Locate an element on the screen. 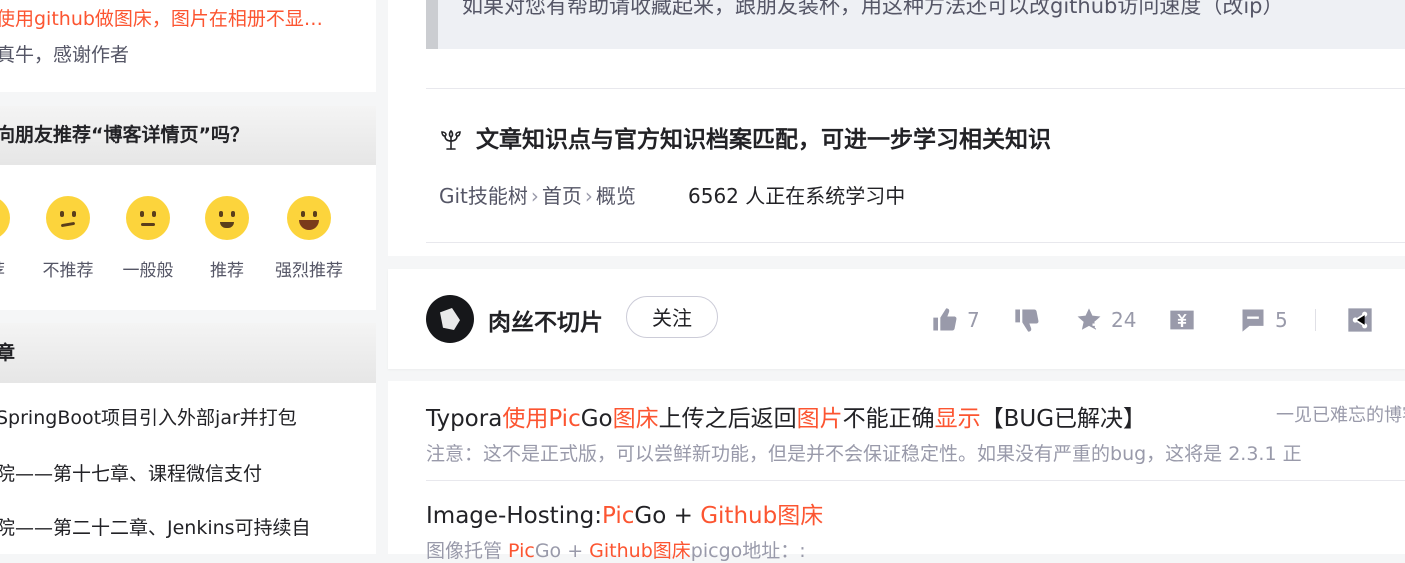 Image resolution: width=1405 pixels, height=563 pixels. recommendation-description: 图像托管 PicGo + Github图床picgo地址：: is located at coordinates (624, 549).